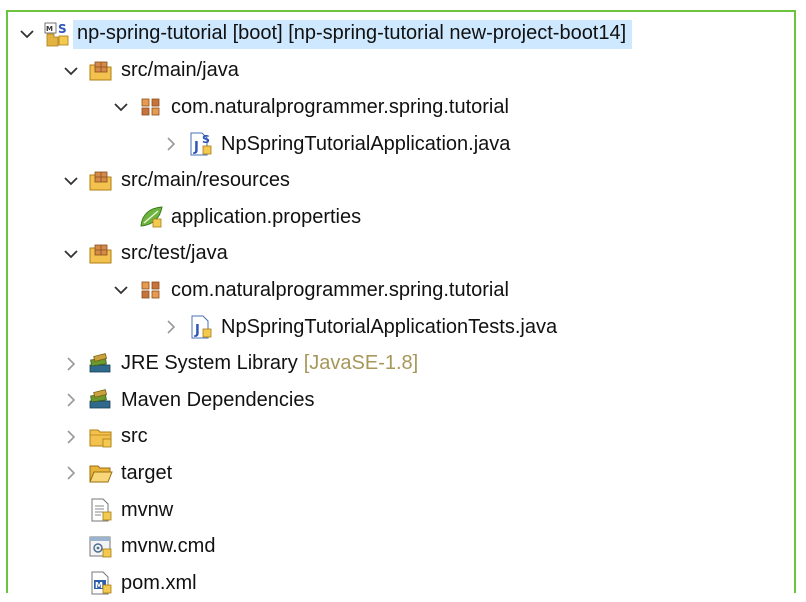 The image size is (806, 602). What do you see at coordinates (101, 437) in the screenshot?
I see `folder-icon` at bounding box center [101, 437].